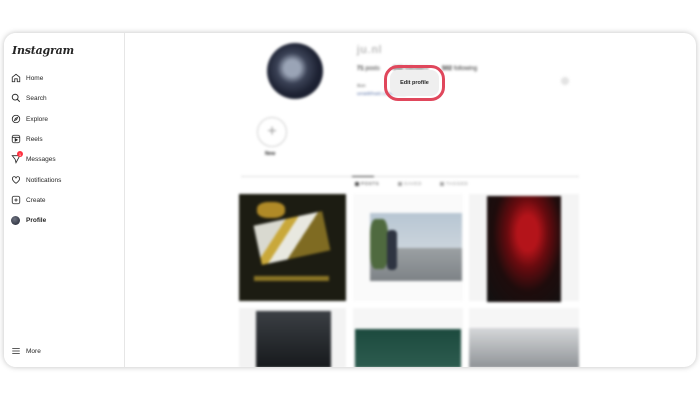  What do you see at coordinates (16, 351) in the screenshot?
I see `hamburger-icon` at bounding box center [16, 351].